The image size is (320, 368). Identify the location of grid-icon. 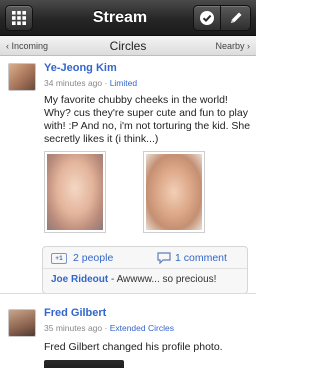
(19, 18).